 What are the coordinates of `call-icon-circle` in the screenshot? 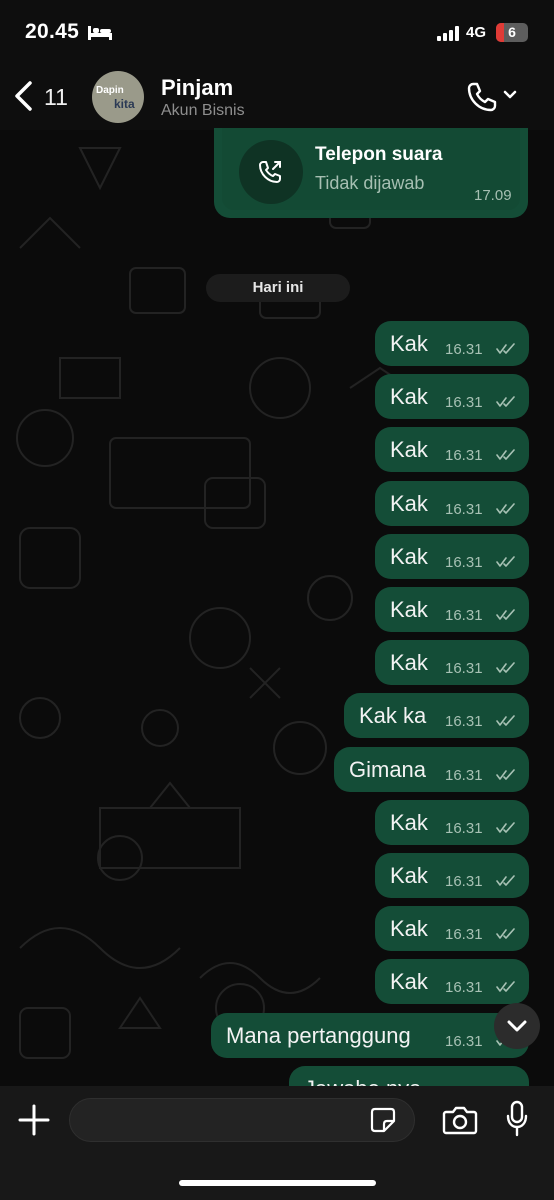 It's located at (271, 172).